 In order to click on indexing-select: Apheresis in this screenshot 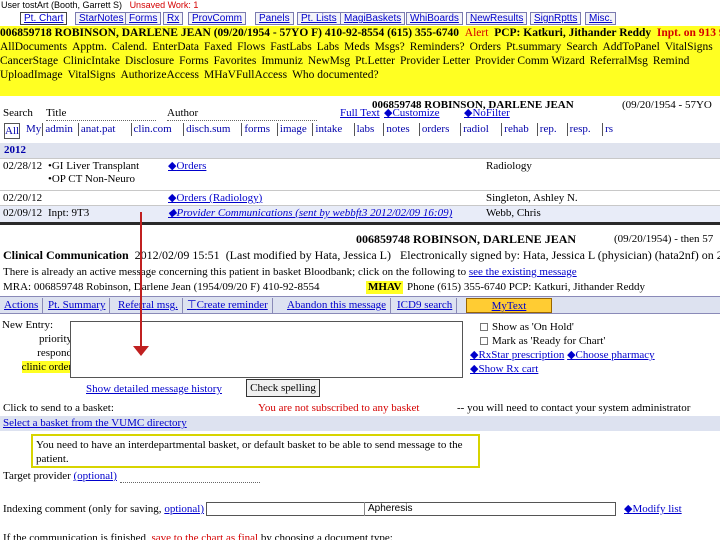, I will do `click(490, 509)`.